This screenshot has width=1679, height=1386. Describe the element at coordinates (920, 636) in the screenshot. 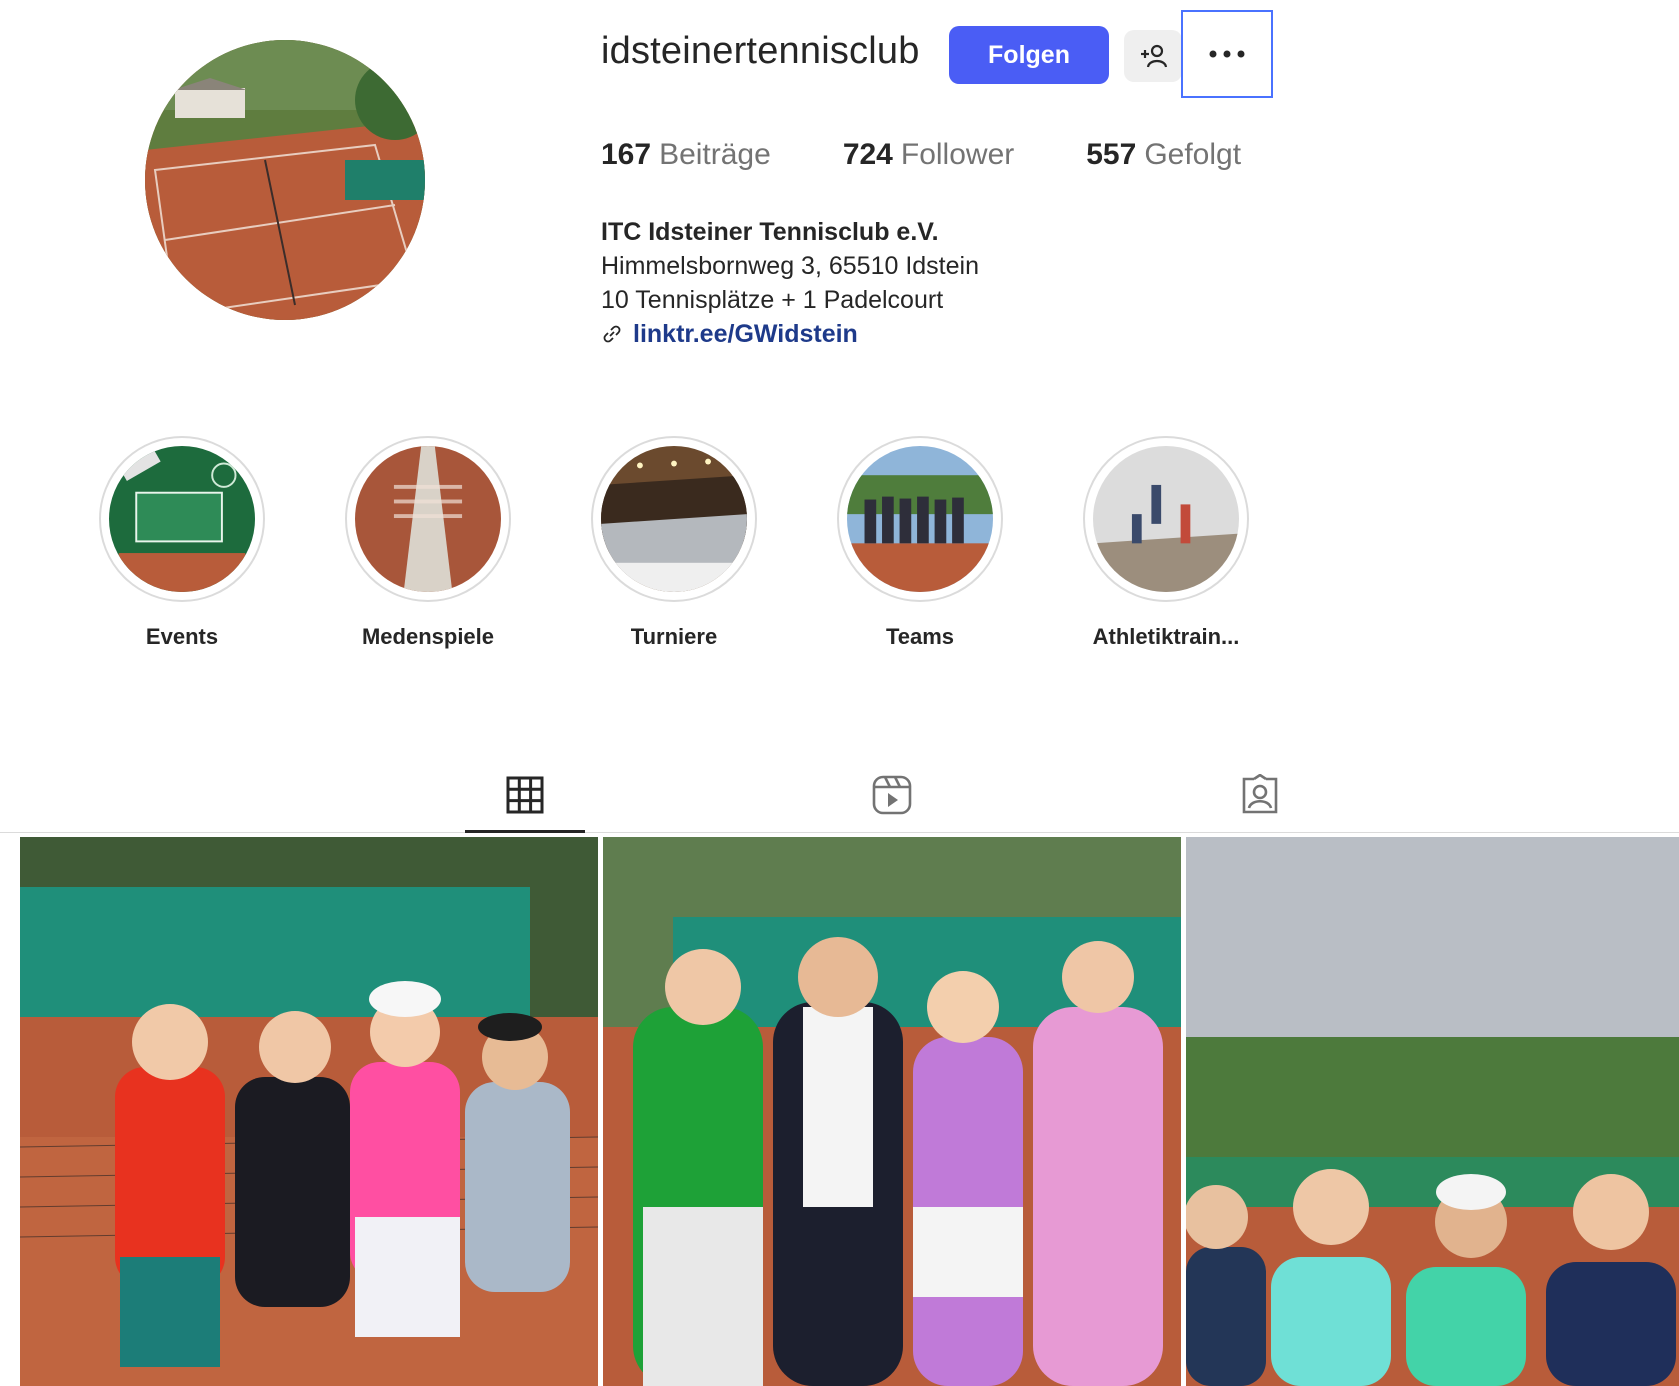

I see `highlight-label: Teams` at that location.